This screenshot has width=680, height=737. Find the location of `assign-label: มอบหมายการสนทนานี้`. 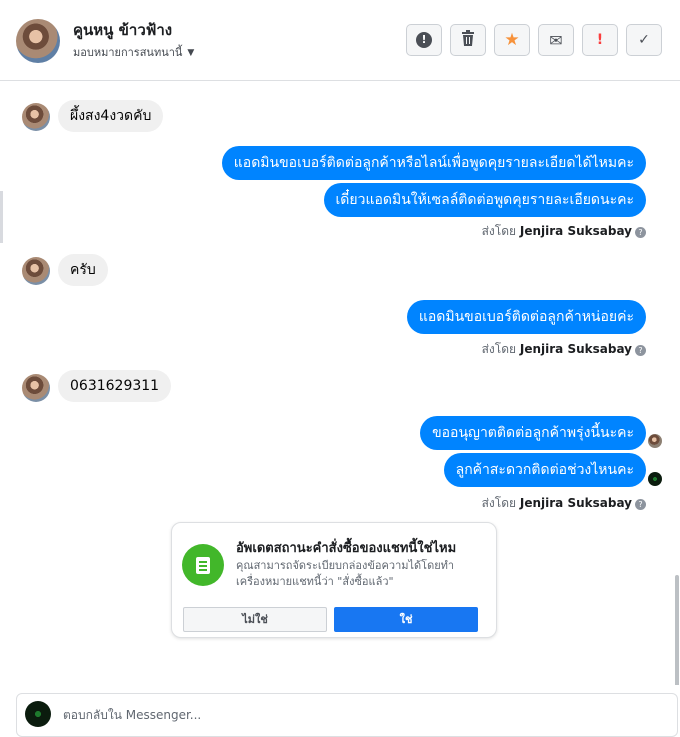

assign-label: มอบหมายการสนทนานี้ is located at coordinates (128, 52).